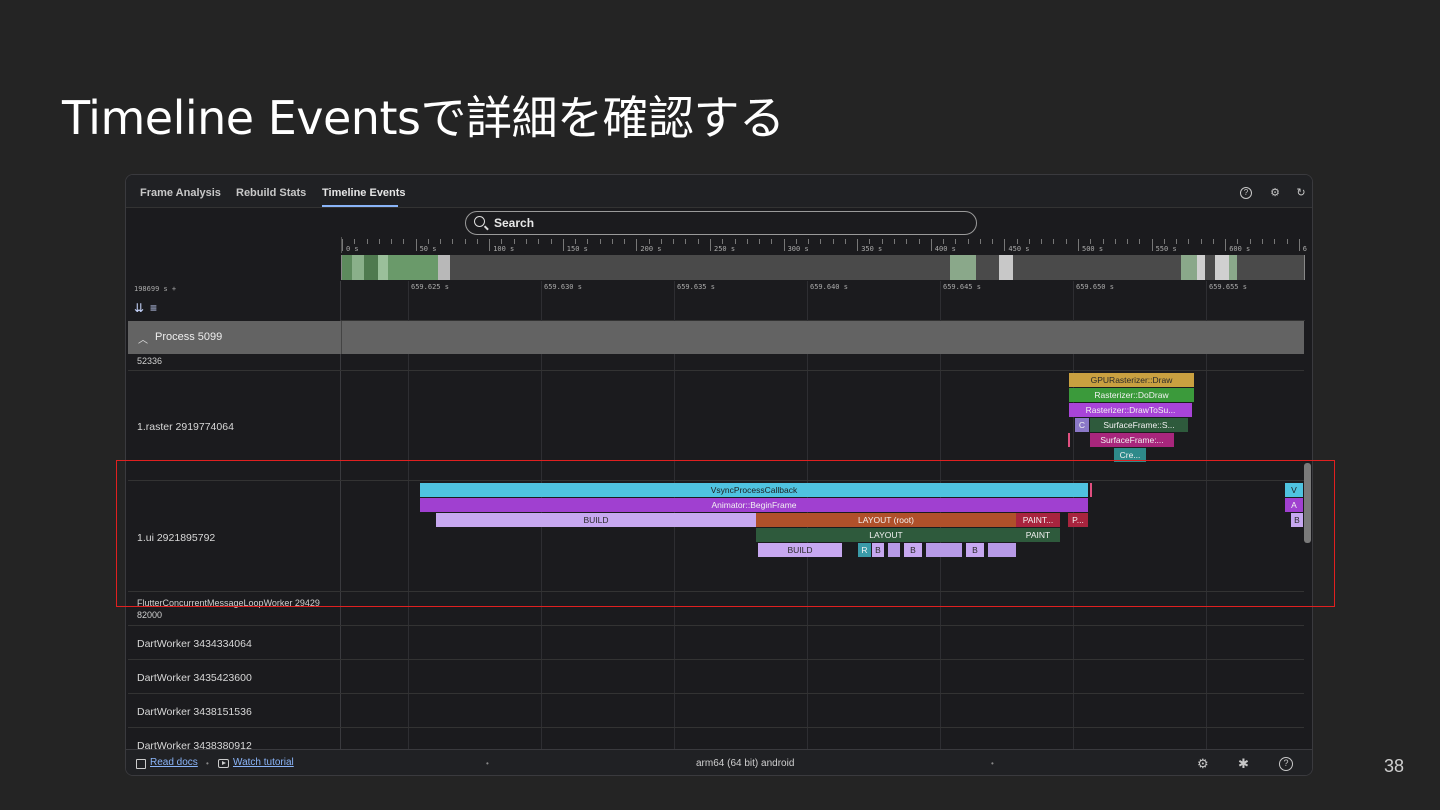 This screenshot has height=810, width=1440. I want to click on overview-tick-label: 400 s, so click(945, 249).